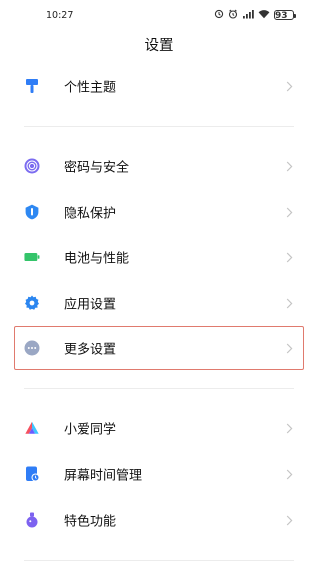  What do you see at coordinates (32, 348) in the screenshot?
I see `more-dots-icon` at bounding box center [32, 348].